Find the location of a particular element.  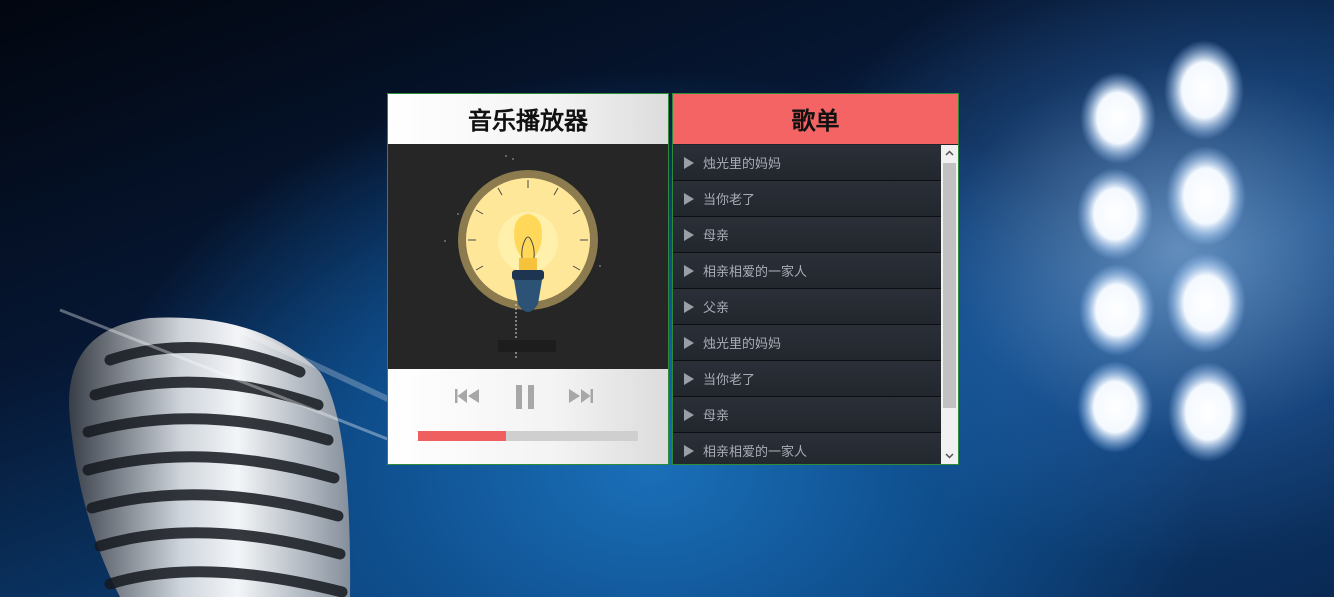

player-title: 音乐播放器 is located at coordinates (528, 121).